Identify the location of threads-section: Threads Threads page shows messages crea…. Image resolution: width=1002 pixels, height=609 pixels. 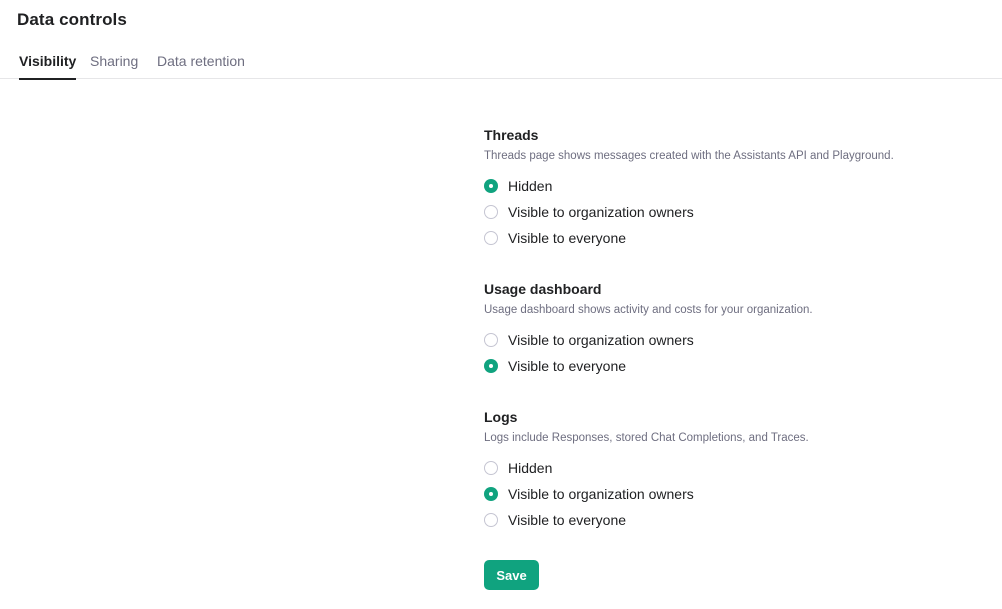
(734, 188).